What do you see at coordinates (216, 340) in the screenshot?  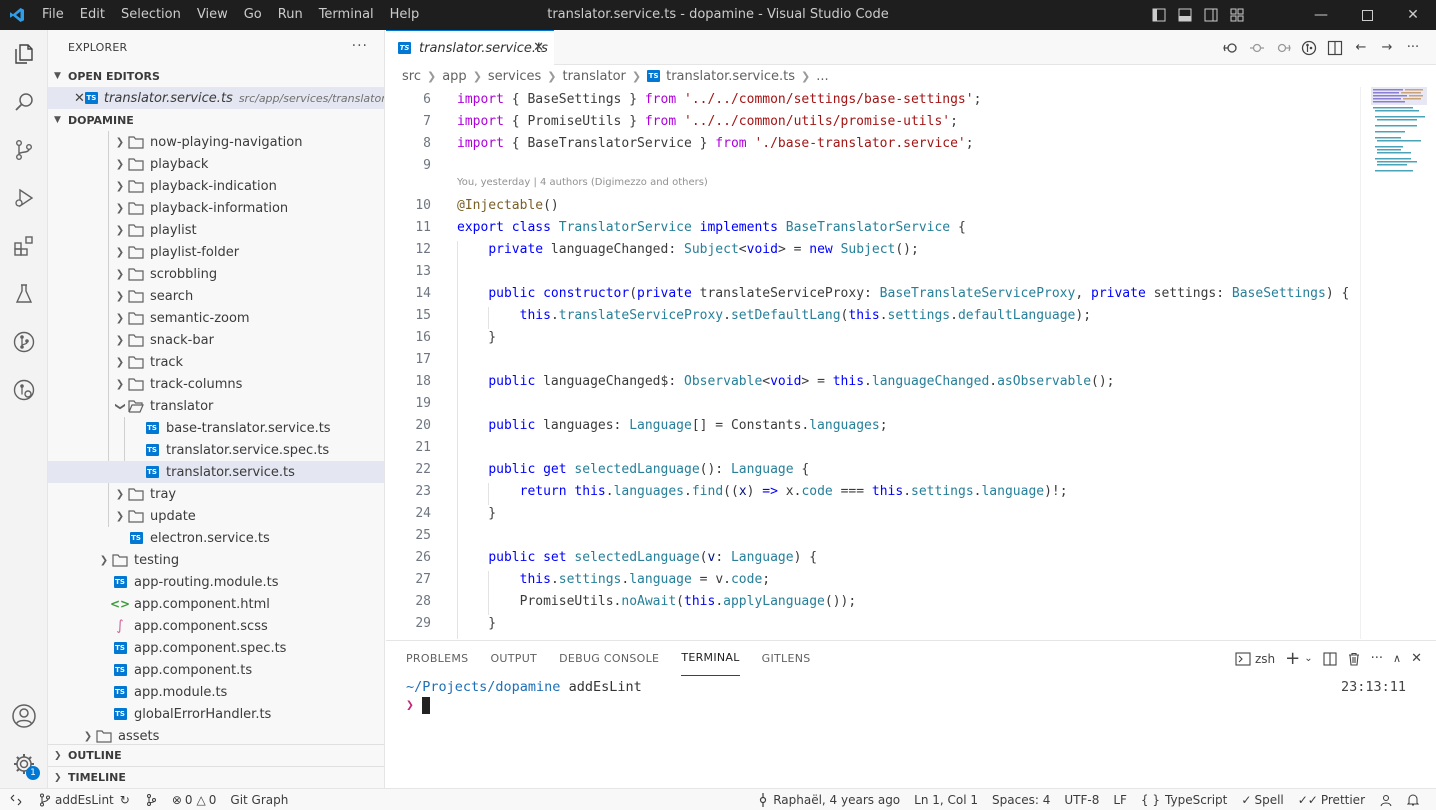 I see `tree-folder-snack-bar: ❯ snack-bar` at bounding box center [216, 340].